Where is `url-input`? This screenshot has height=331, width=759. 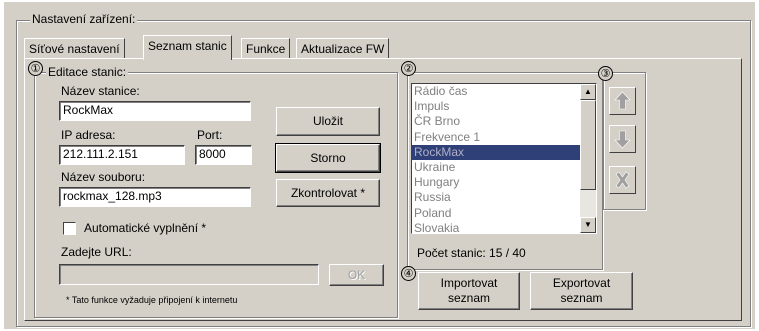 url-input is located at coordinates (189, 274).